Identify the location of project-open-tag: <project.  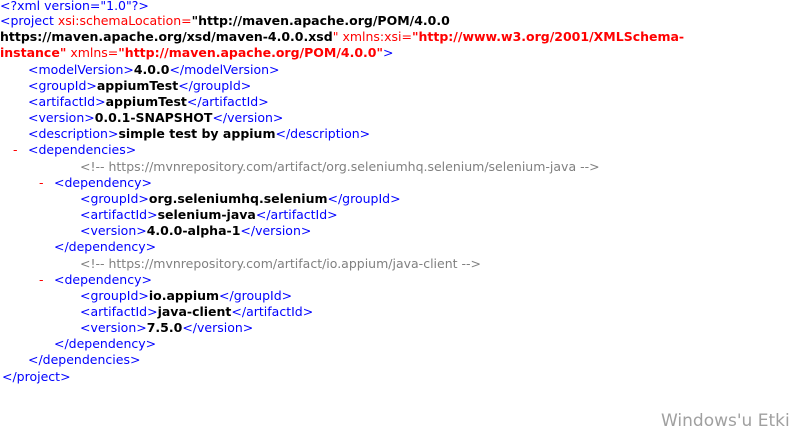
(27, 20).